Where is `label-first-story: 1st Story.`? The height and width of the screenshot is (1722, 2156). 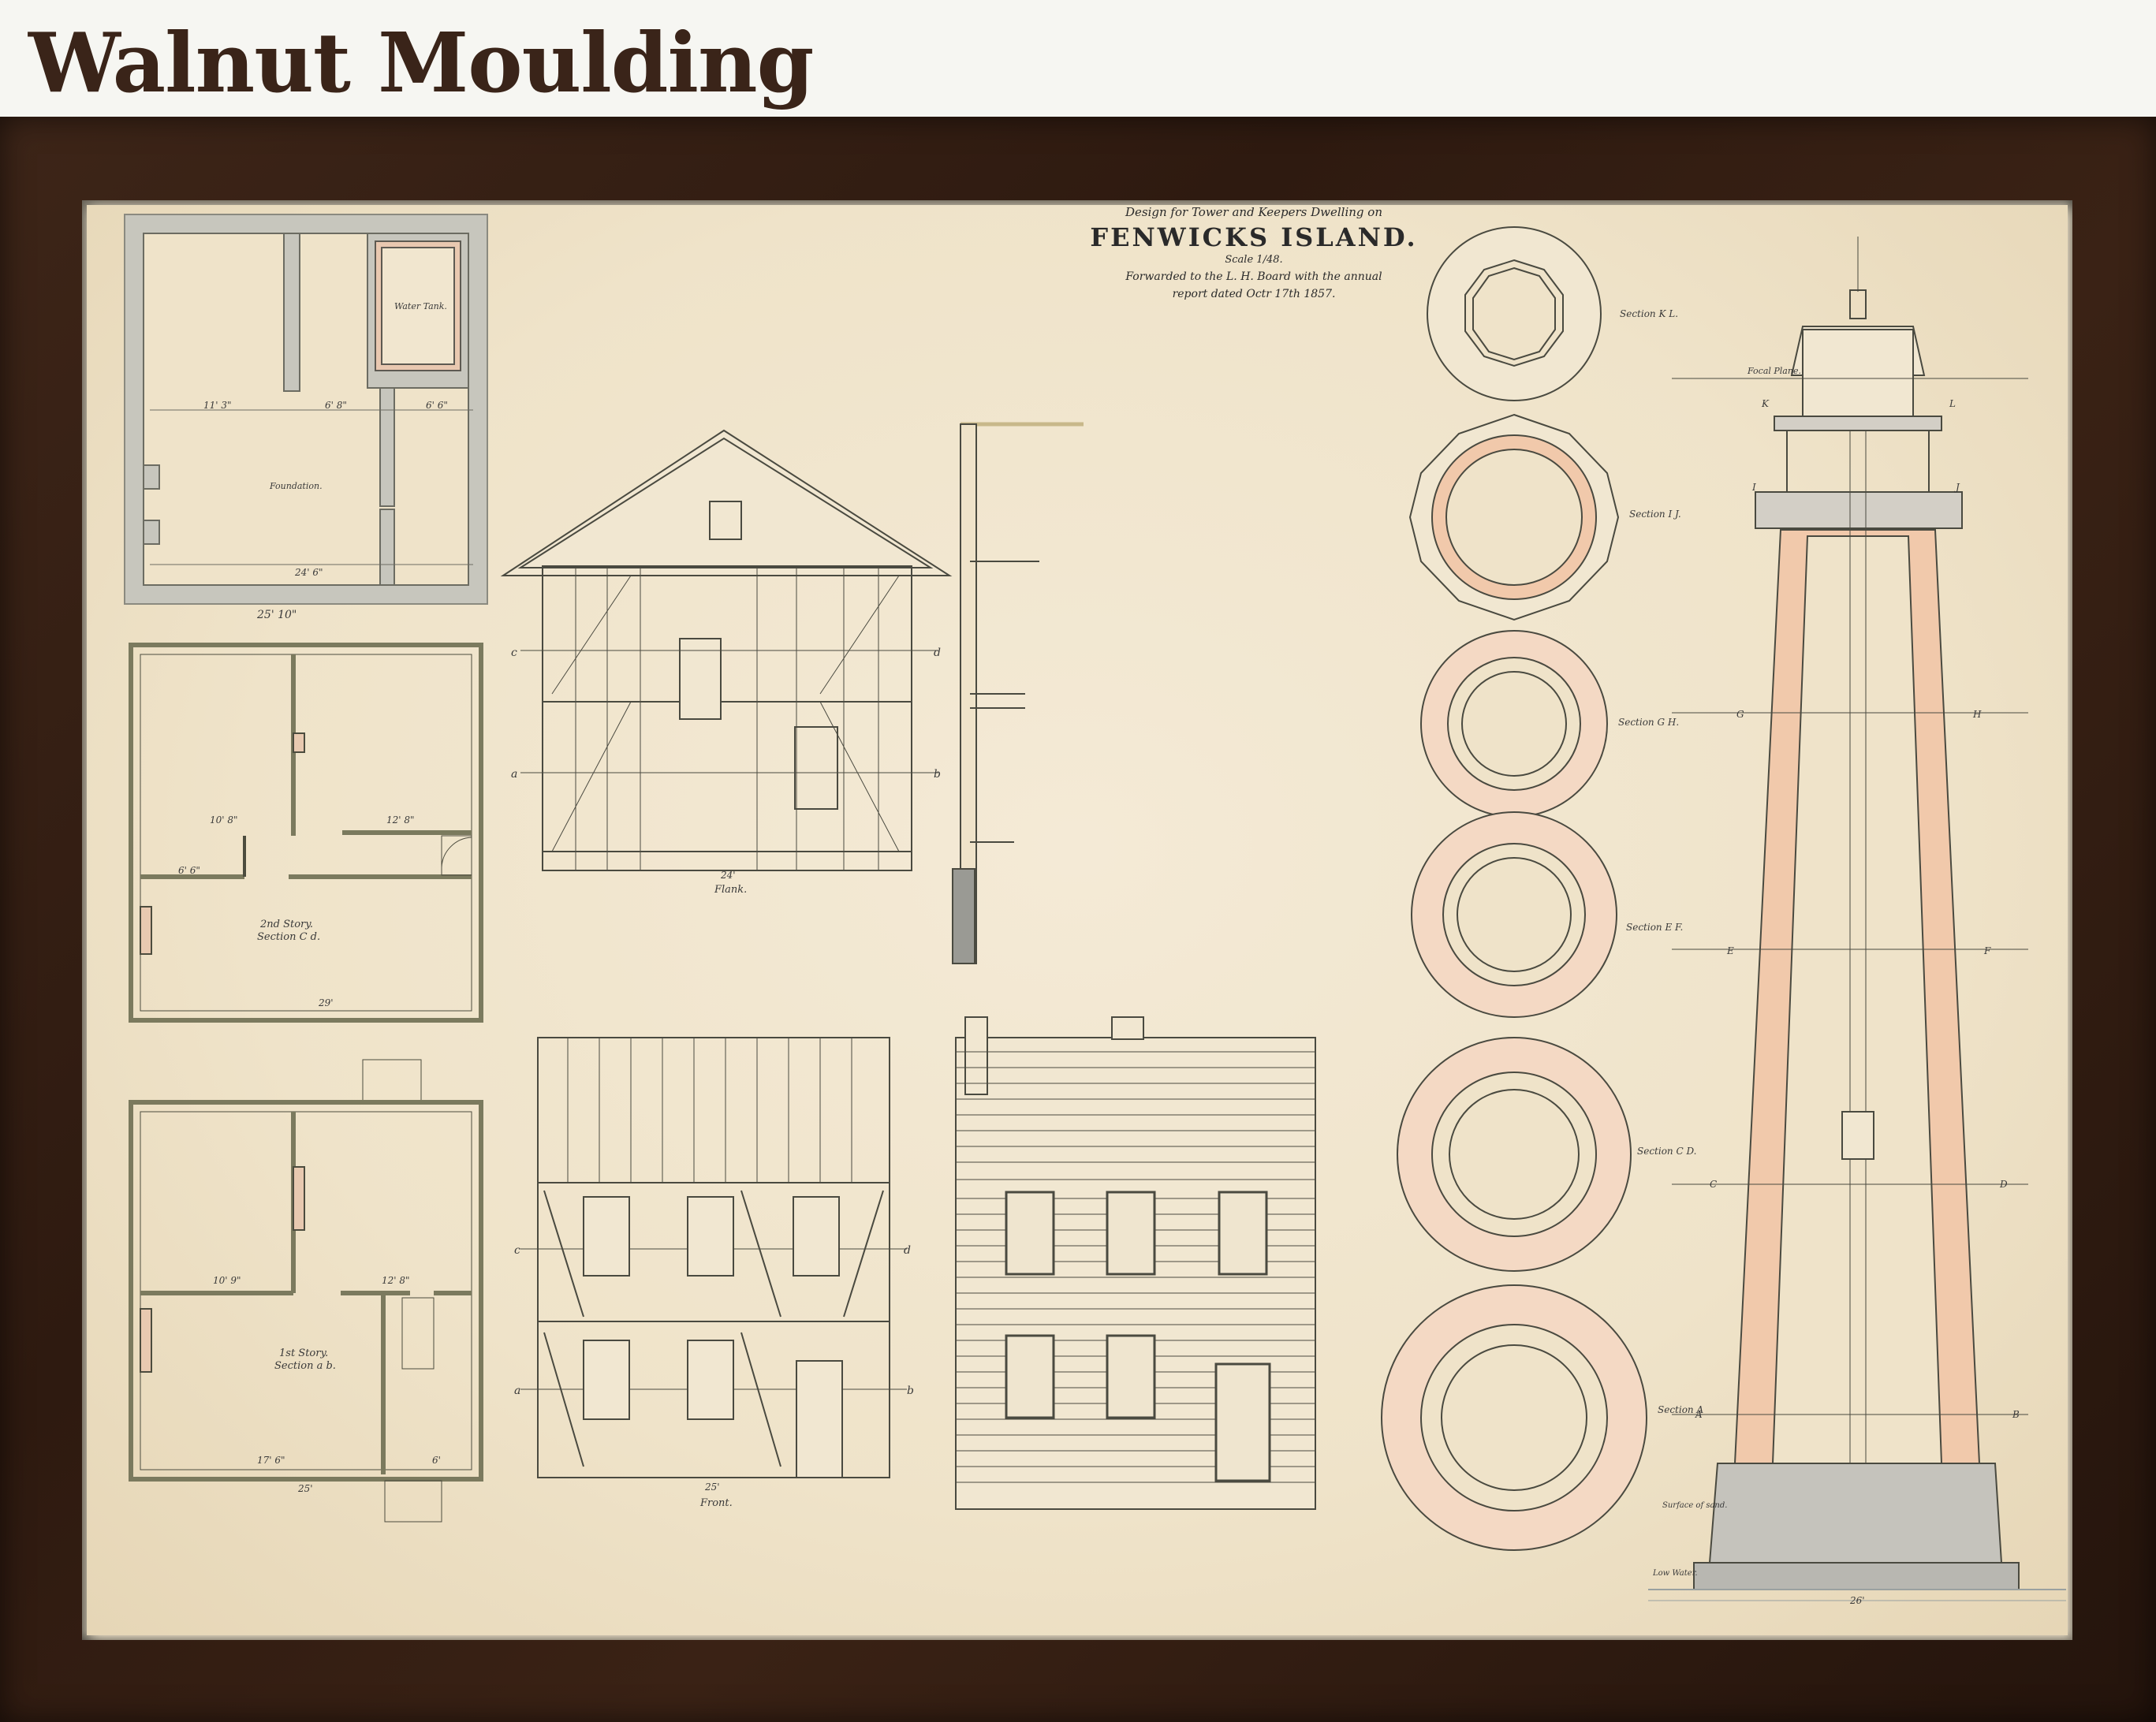
label-first-story: 1st Story. is located at coordinates (304, 1353).